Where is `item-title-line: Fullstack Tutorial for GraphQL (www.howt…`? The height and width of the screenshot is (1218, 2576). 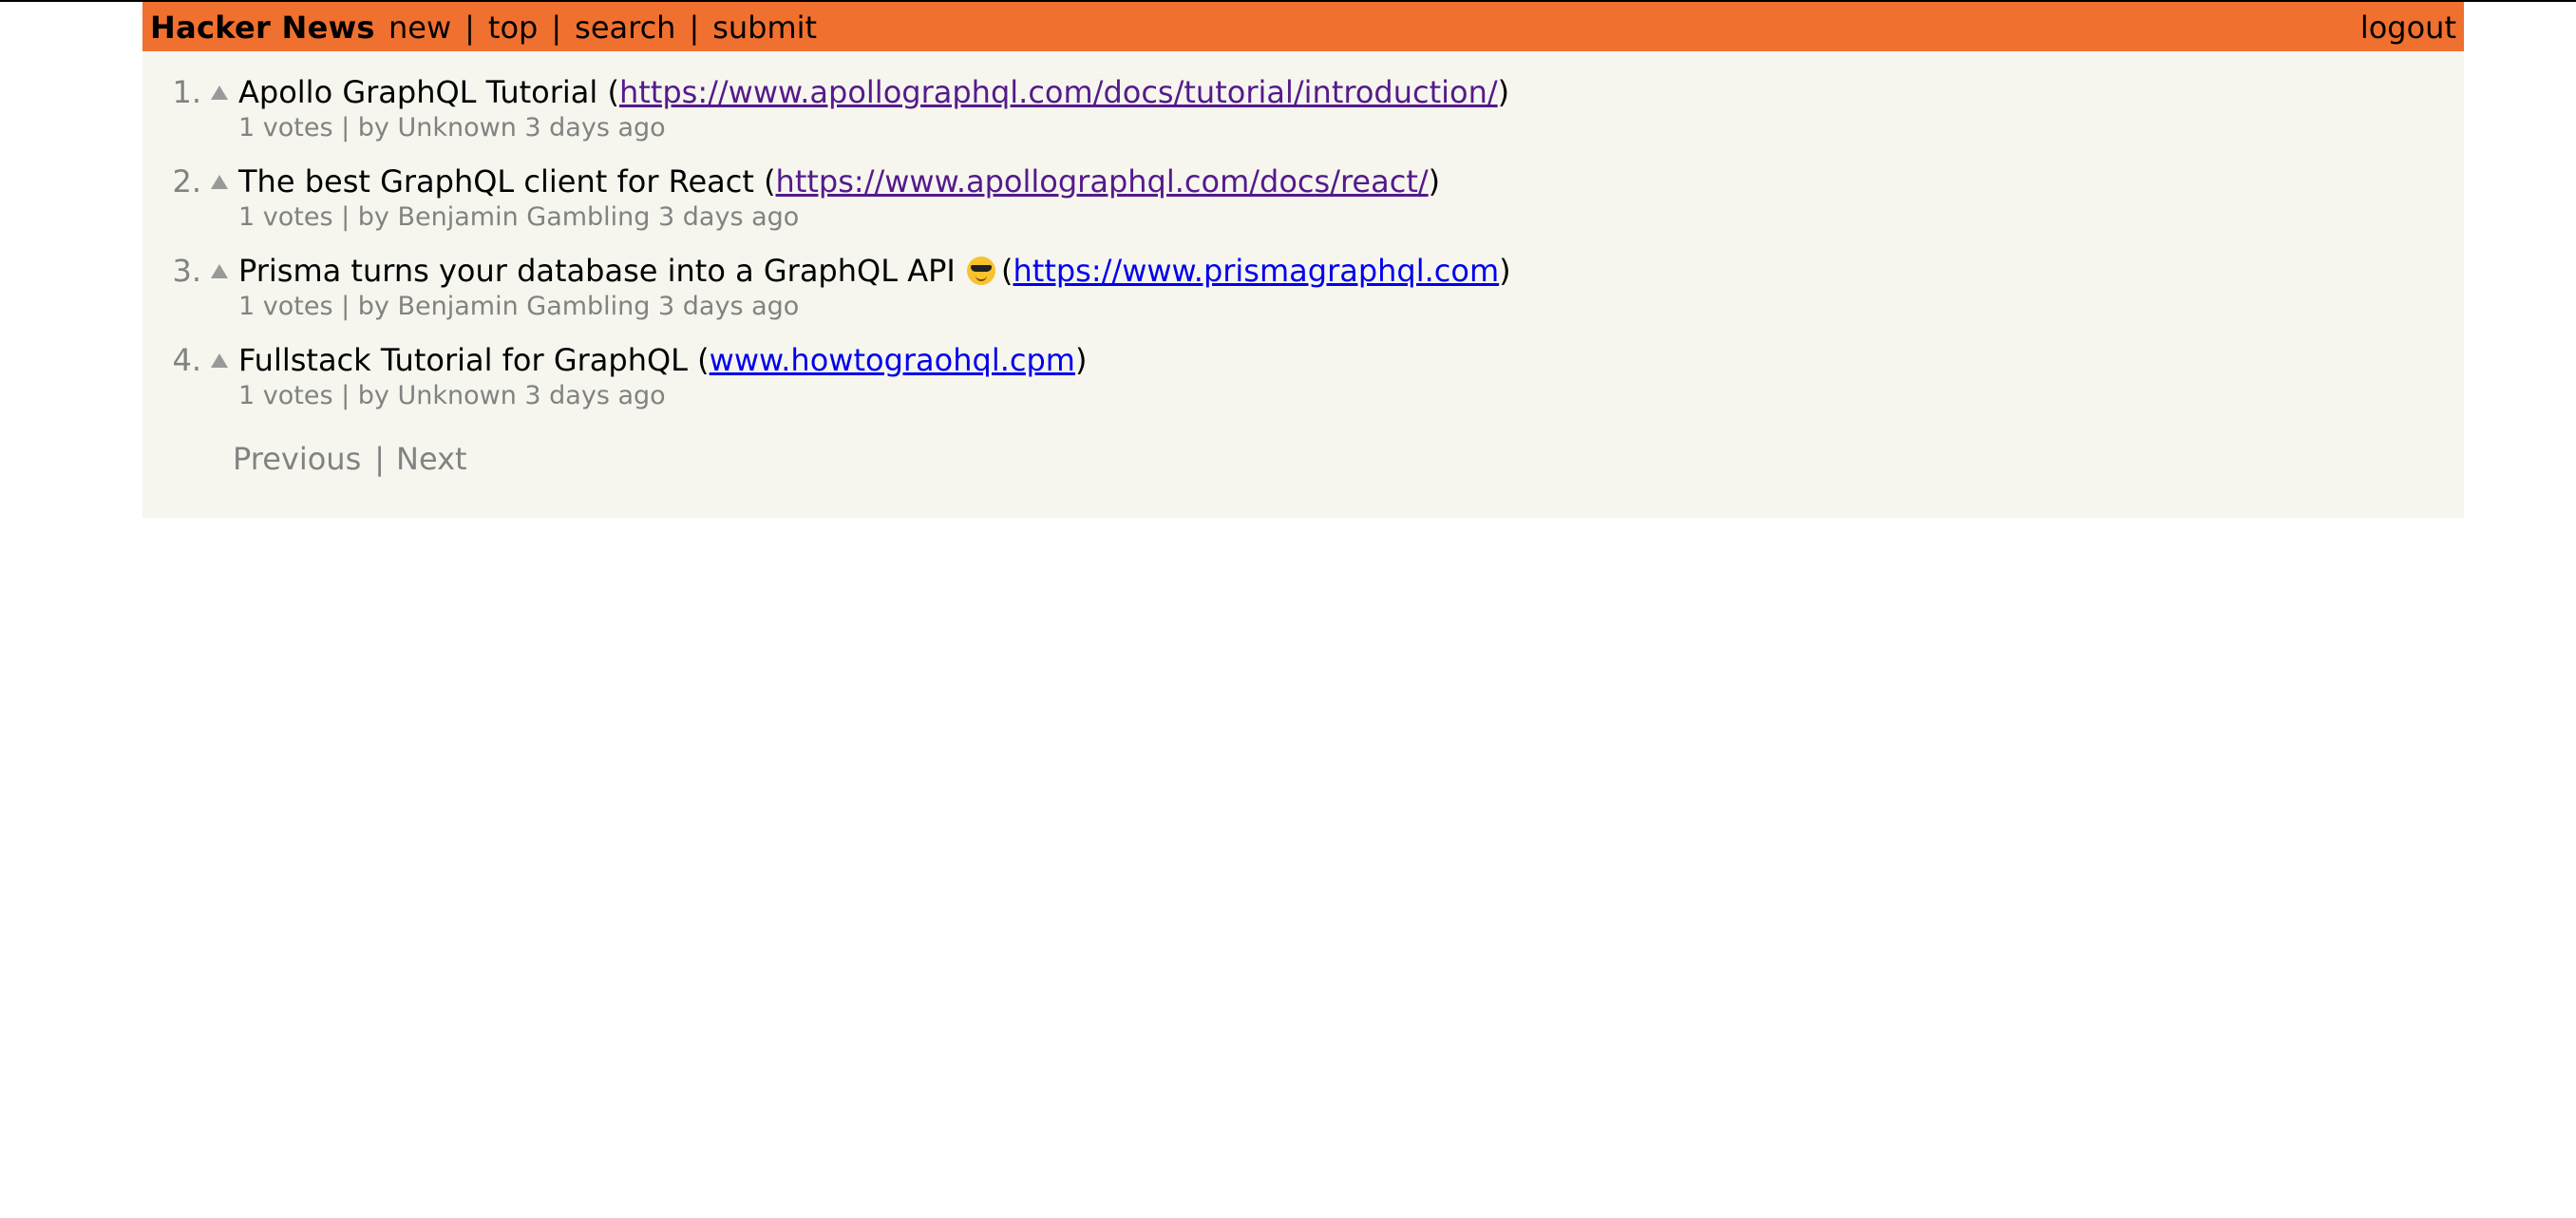
item-title-line: Fullstack Tutorial for GraphQL (www.howt… is located at coordinates (663, 360).